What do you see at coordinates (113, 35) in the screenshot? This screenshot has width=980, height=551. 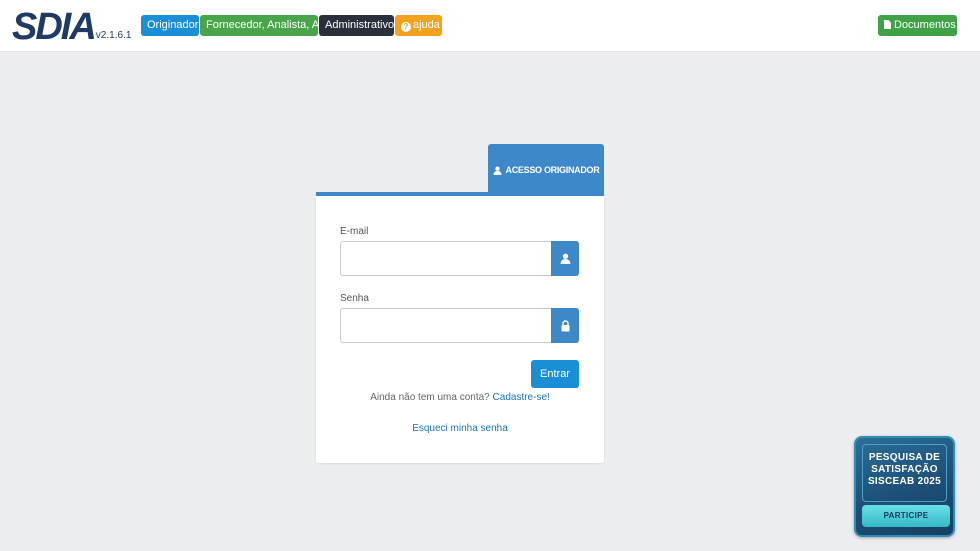 I see `version-label: v2.1.6.1` at bounding box center [113, 35].